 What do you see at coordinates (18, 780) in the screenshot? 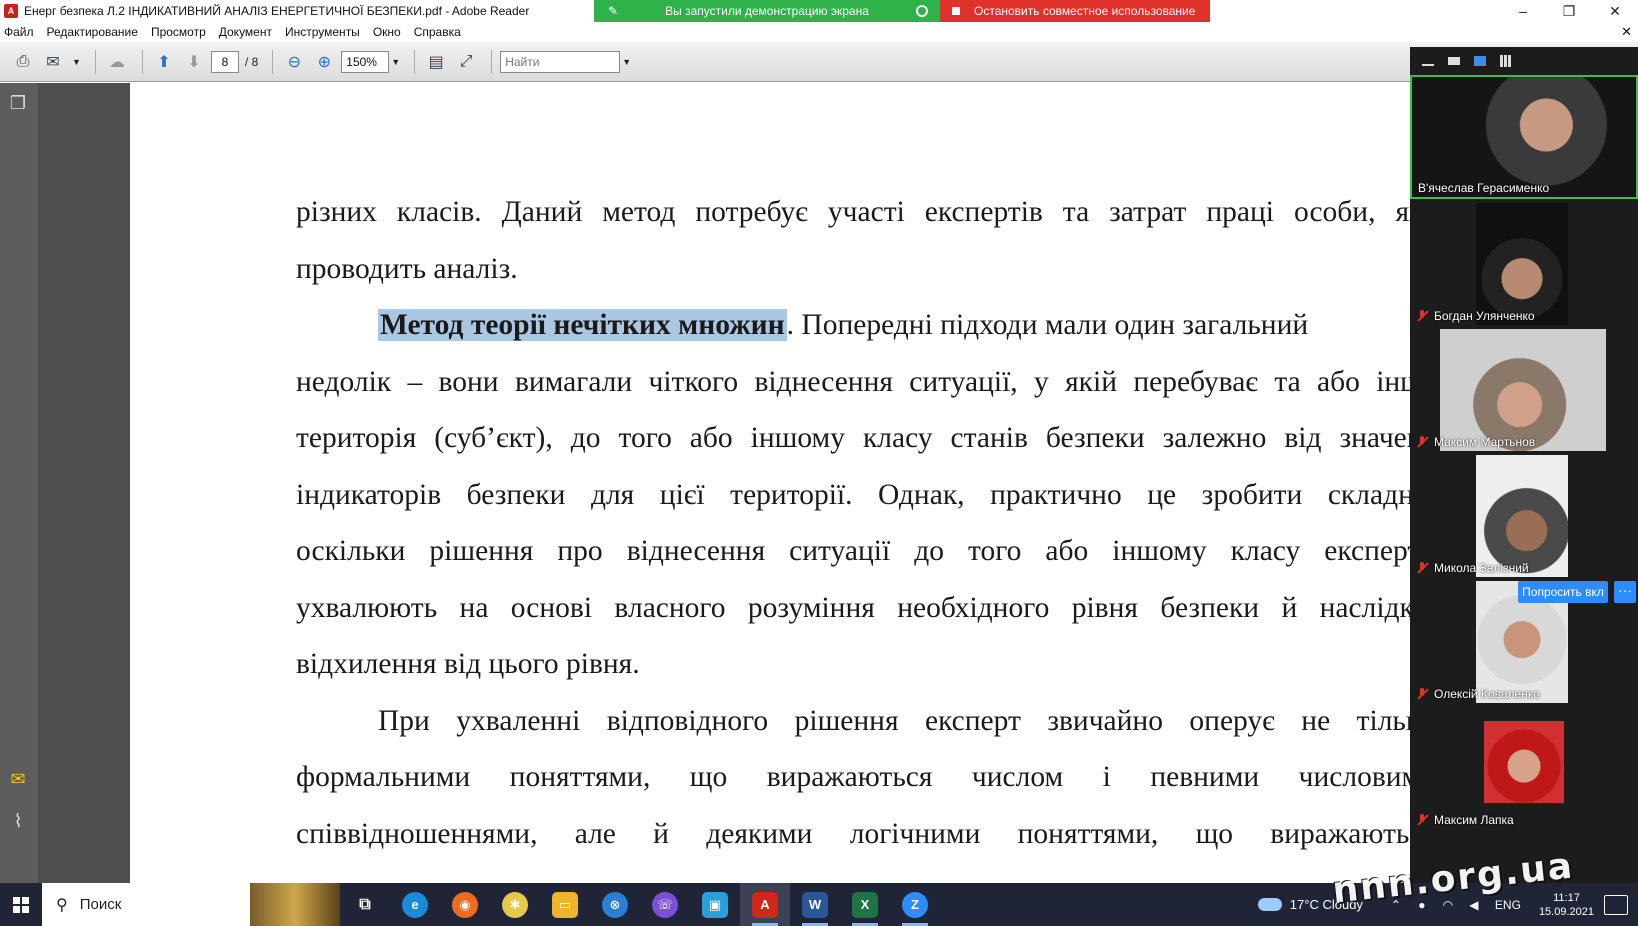
I see `comments-icon: ✉` at bounding box center [18, 780].